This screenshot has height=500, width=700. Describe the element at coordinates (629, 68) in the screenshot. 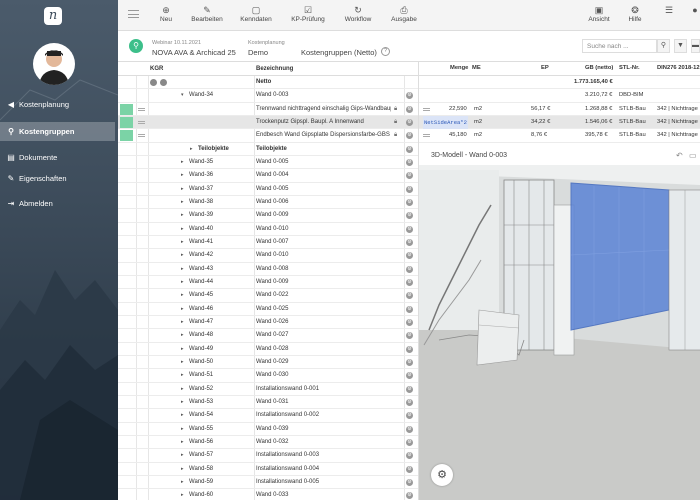

I see `column-stl: STL-Nr.` at that location.